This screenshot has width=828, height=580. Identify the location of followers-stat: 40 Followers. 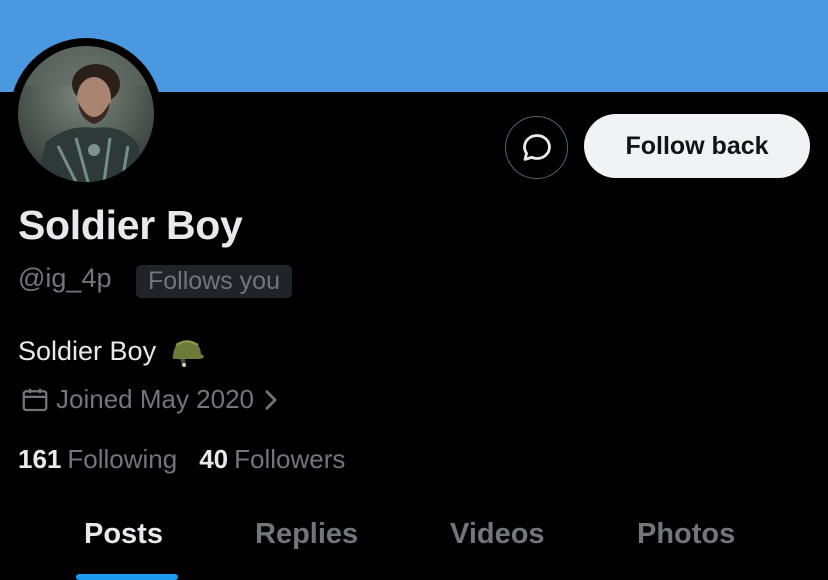
(272, 459).